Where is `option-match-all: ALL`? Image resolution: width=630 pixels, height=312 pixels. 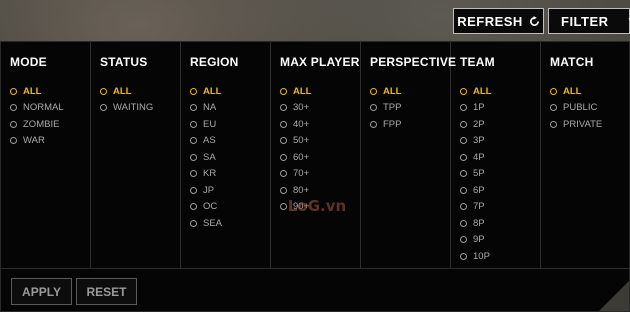
option-match-all: ALL is located at coordinates (589, 91).